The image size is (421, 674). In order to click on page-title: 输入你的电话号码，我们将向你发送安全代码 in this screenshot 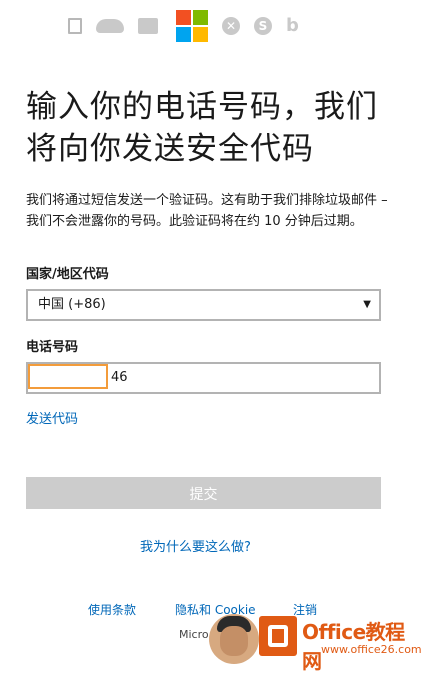, I will do `click(202, 128)`.